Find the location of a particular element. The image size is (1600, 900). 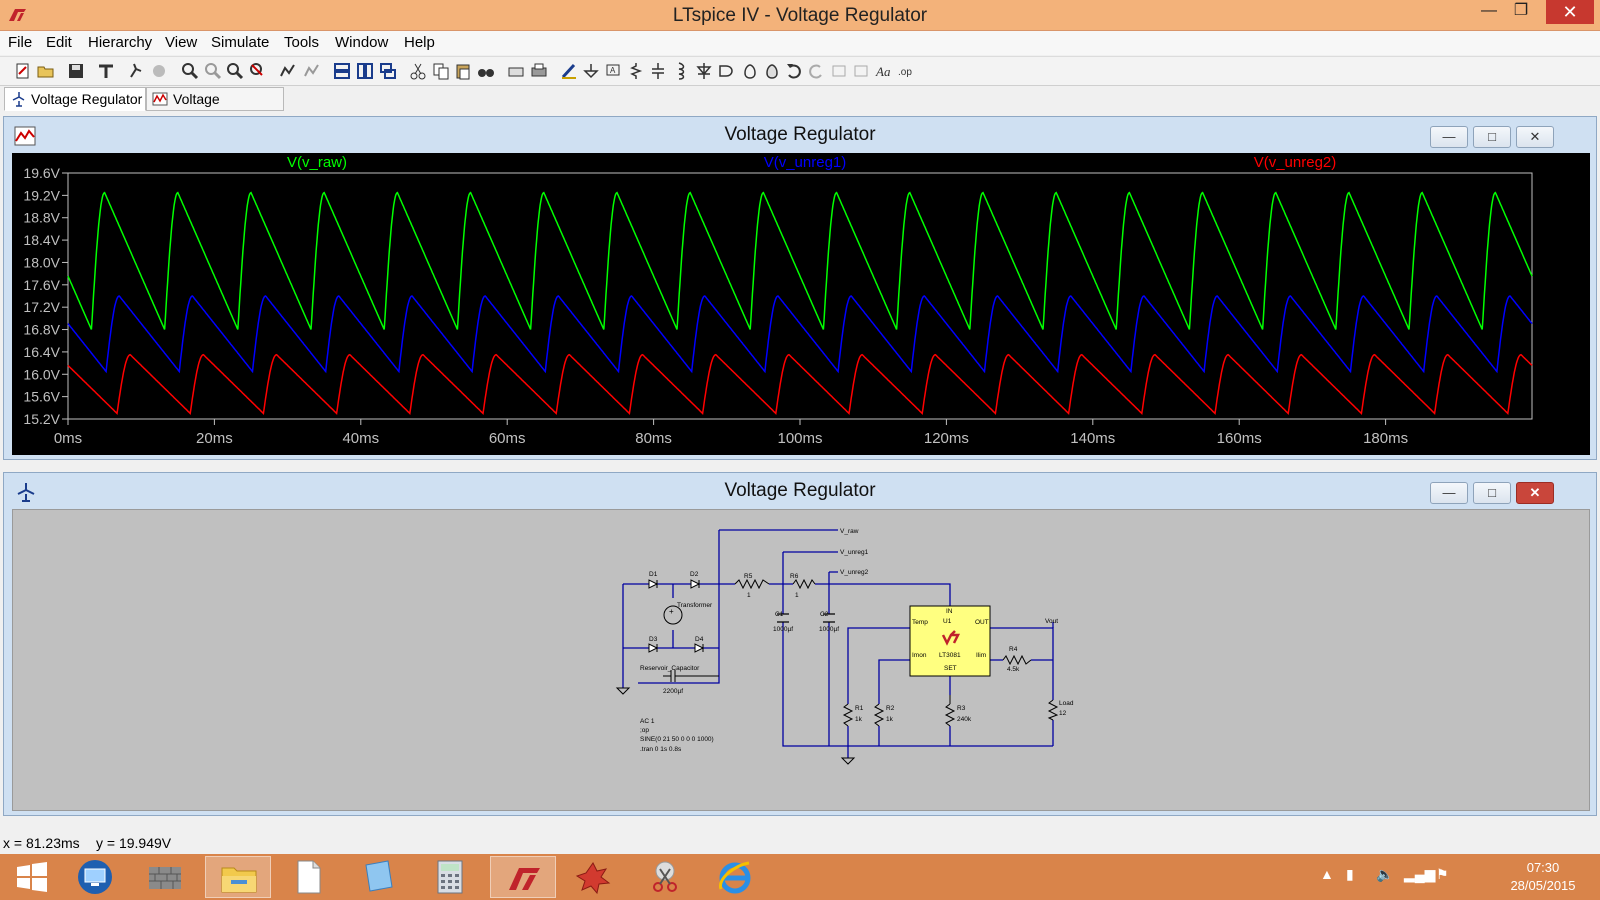

taskbar-ltspice is located at coordinates (523, 877).